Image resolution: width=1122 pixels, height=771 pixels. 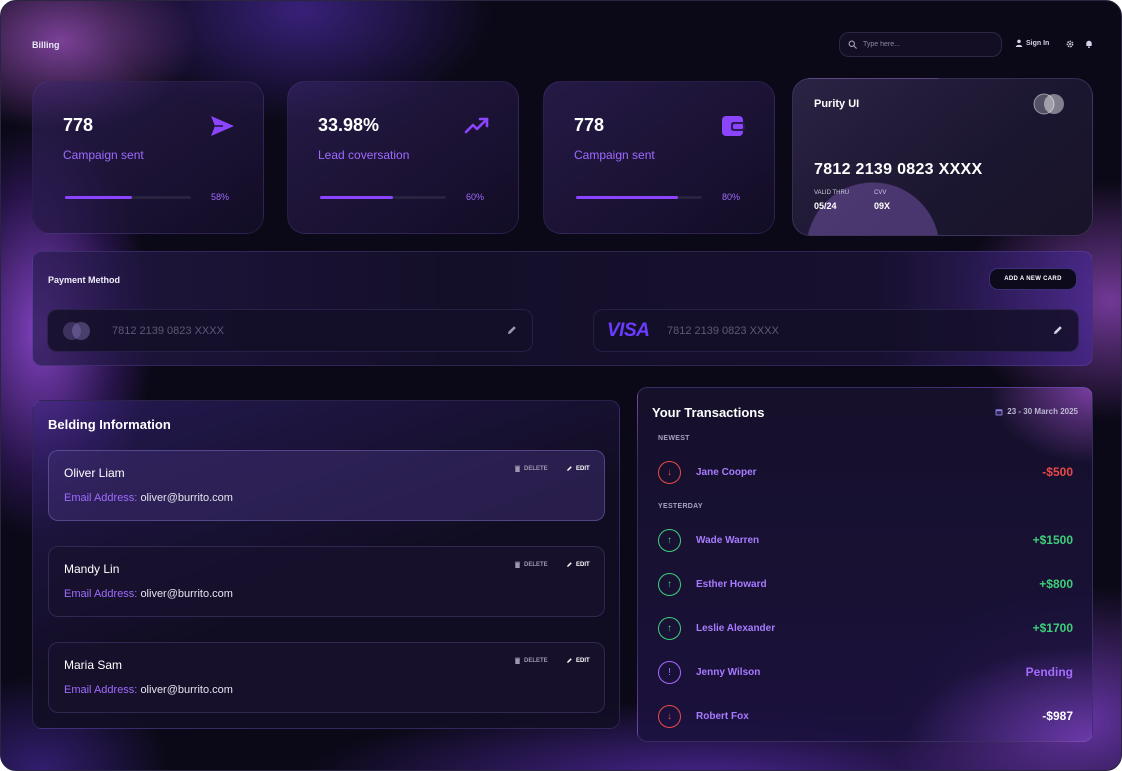 What do you see at coordinates (731, 584) in the screenshot?
I see `transaction-name: Esther Howard` at bounding box center [731, 584].